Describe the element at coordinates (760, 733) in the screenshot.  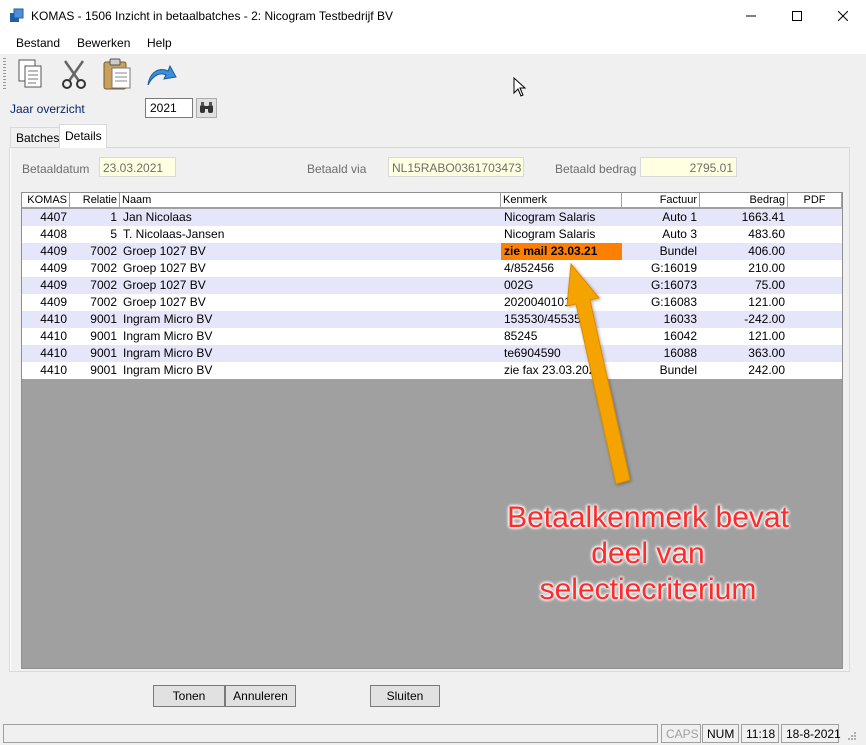
I see `status-time: 11:18` at that location.